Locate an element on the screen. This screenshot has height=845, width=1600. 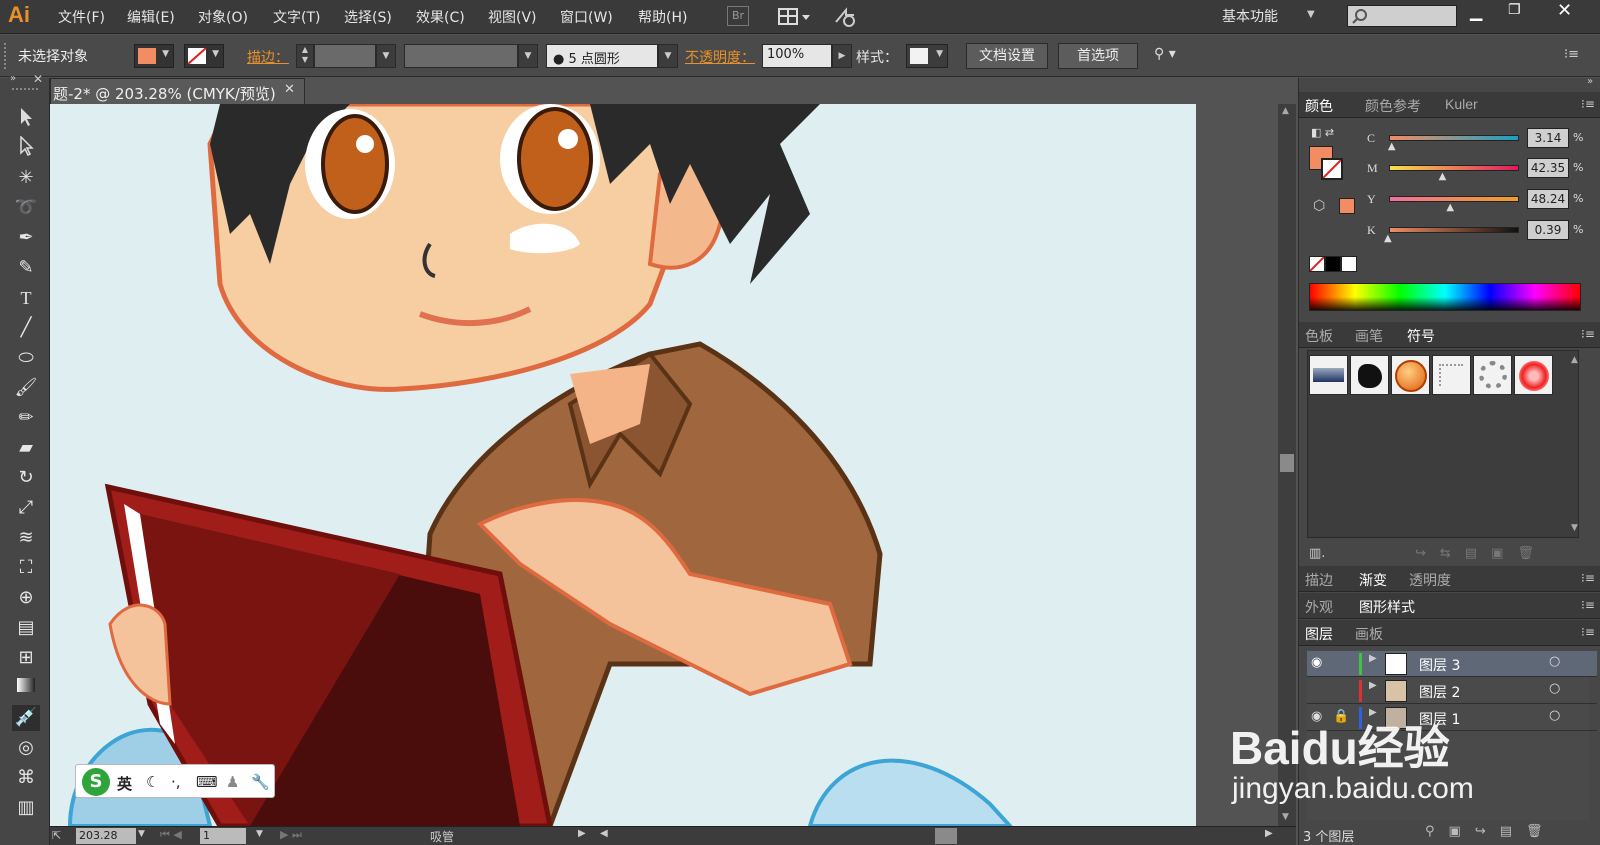
symbol-actions-icon: ↪⇆▤▣🗑 is located at coordinates (1481, 553).